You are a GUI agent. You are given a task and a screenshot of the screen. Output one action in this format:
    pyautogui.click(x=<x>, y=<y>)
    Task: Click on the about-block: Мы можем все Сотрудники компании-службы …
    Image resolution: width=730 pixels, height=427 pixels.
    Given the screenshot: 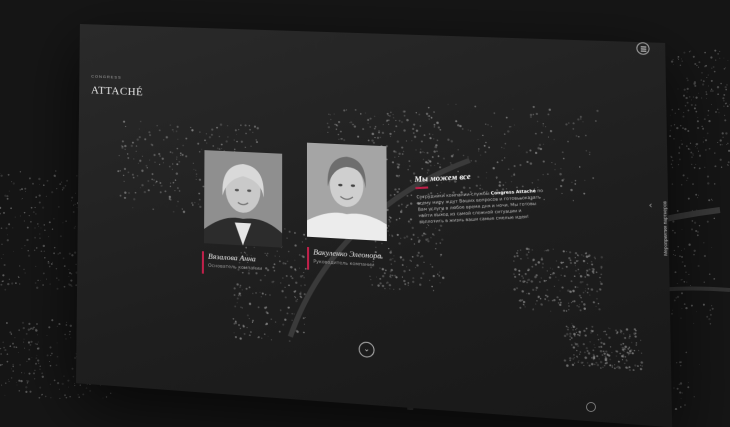 What is the action you would take?
    pyautogui.click(x=481, y=196)
    